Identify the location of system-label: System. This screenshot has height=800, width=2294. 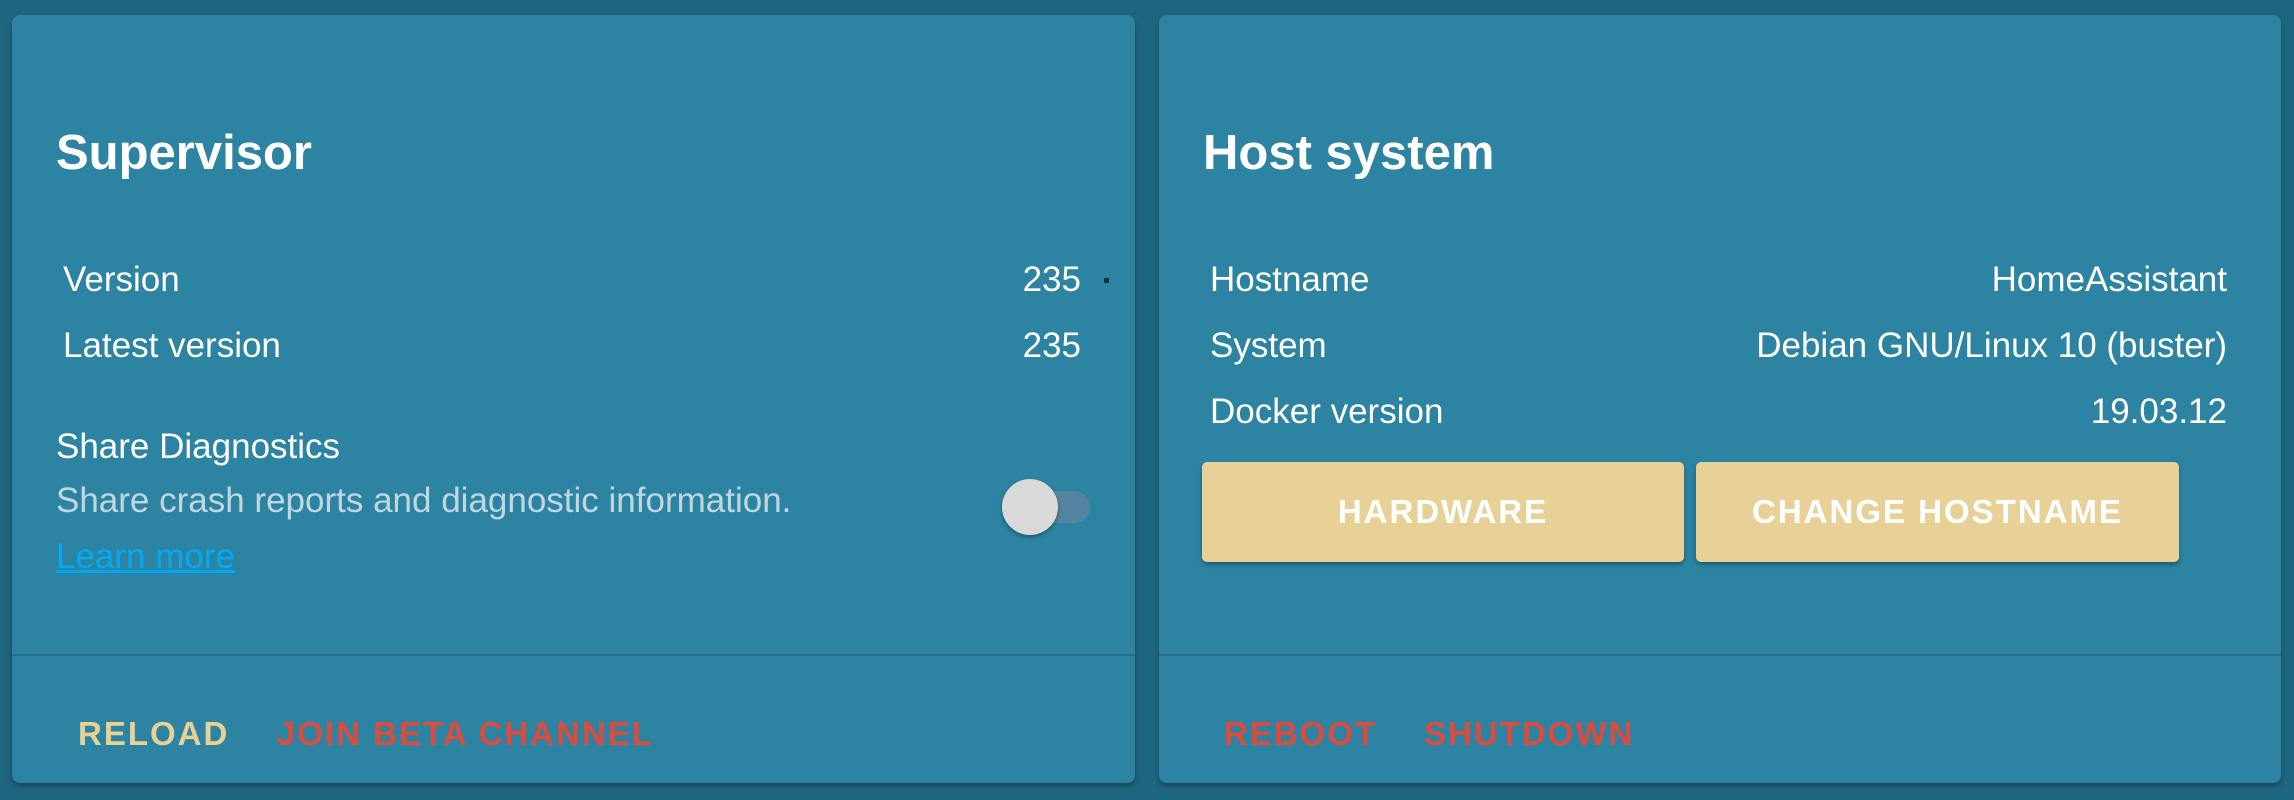
(1268, 345).